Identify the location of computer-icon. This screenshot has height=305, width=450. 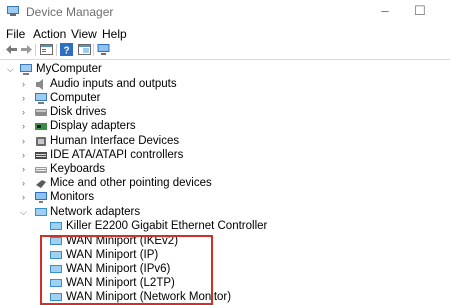
(41, 98).